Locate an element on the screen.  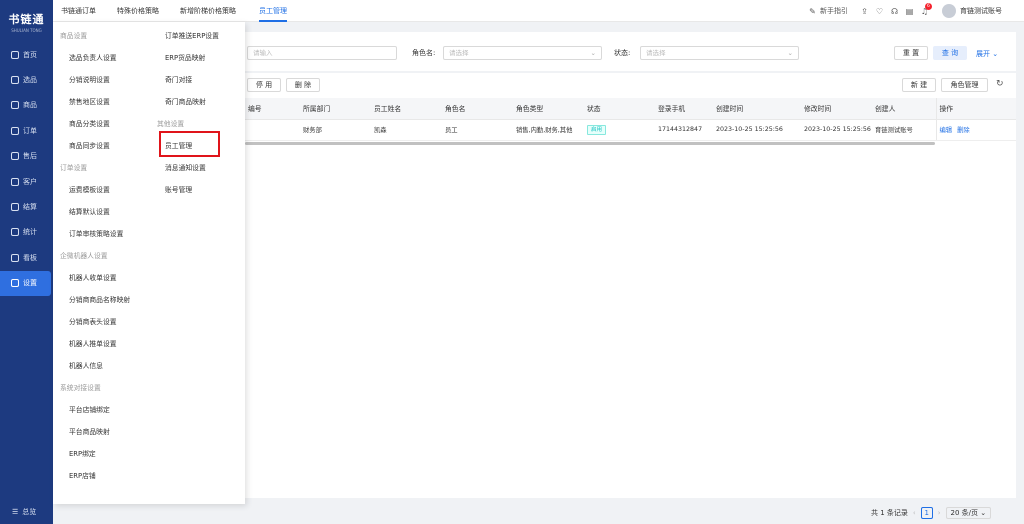
total-records: 共 1 条记录 is located at coordinates (889, 513).